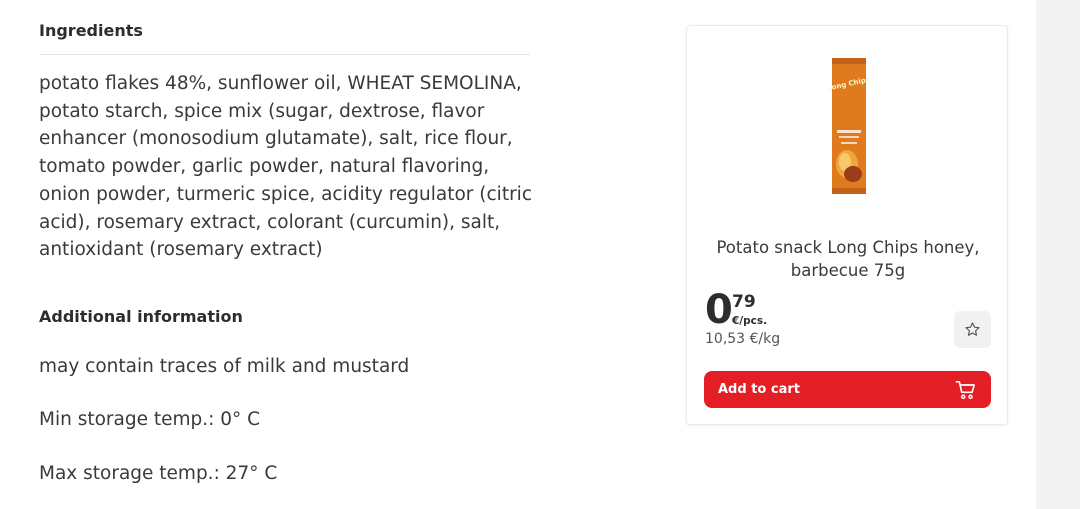  I want to click on additional-info-heading: Additional information, so click(141, 316).